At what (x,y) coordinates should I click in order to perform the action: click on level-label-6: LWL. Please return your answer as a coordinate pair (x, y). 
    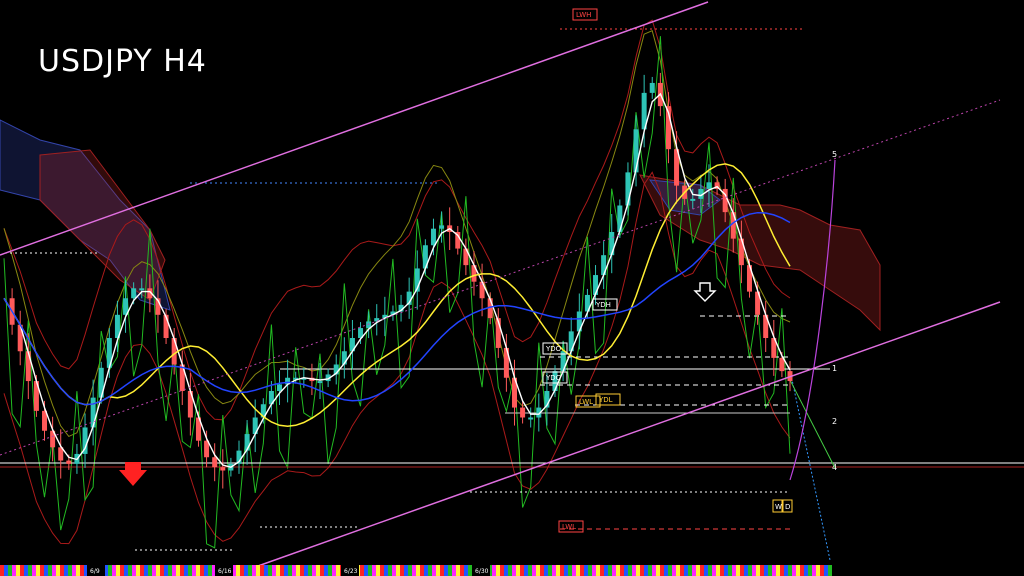
    Looking at the image, I should click on (569, 527).